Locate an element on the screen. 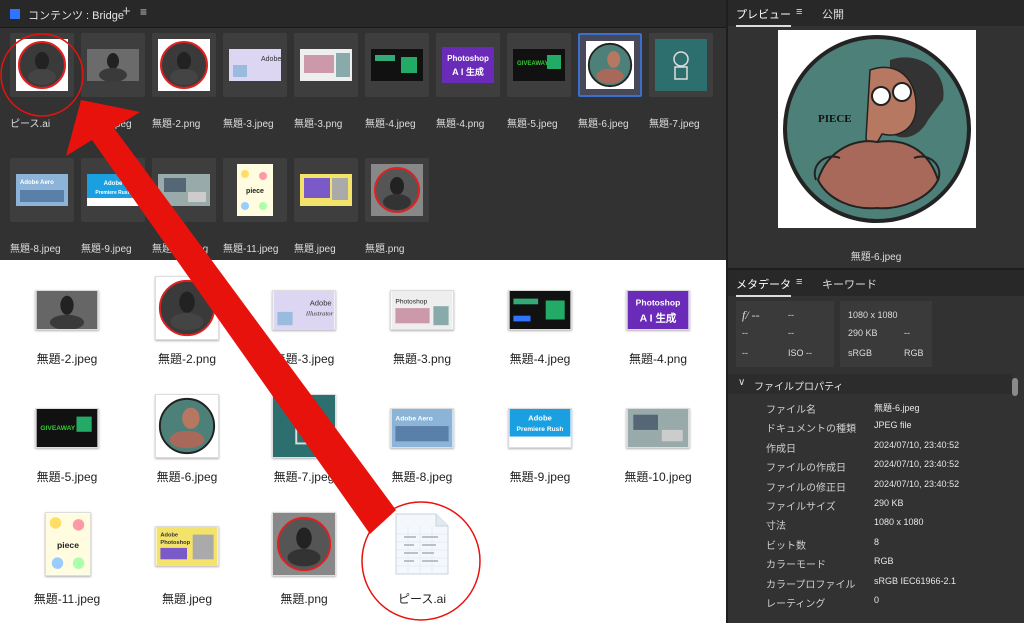 Image resolution: width=1024 pixels, height=623 pixels. file-icon-untitled-2-png is located at coordinates (187, 308).